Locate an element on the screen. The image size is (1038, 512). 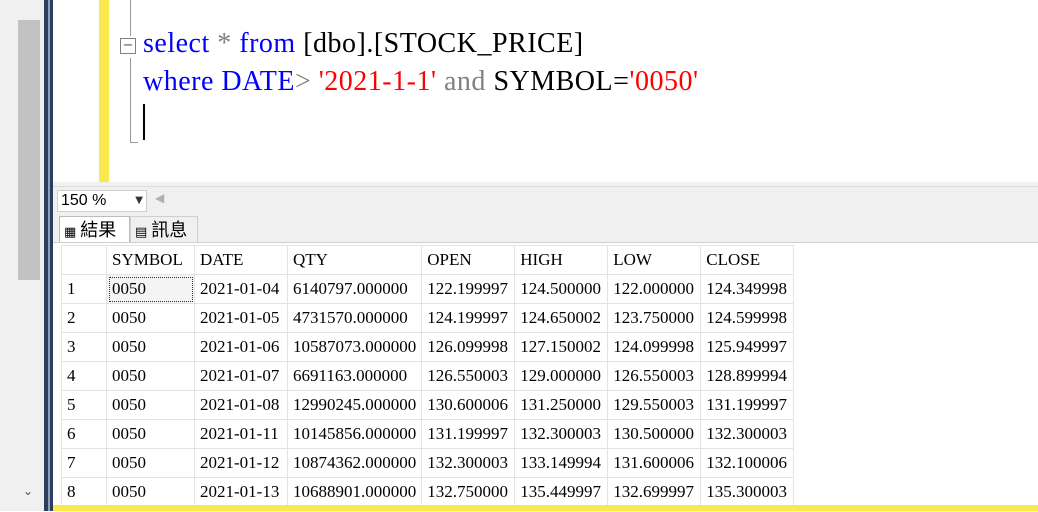
row-number: 4 is located at coordinates (84, 376).